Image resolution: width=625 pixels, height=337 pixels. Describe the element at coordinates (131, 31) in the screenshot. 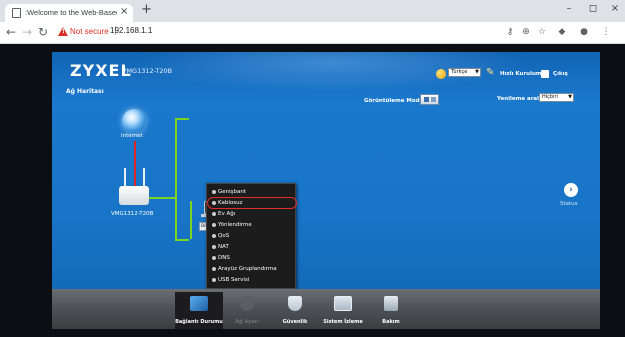

I see `address-bar: 192.168.1.1` at that location.